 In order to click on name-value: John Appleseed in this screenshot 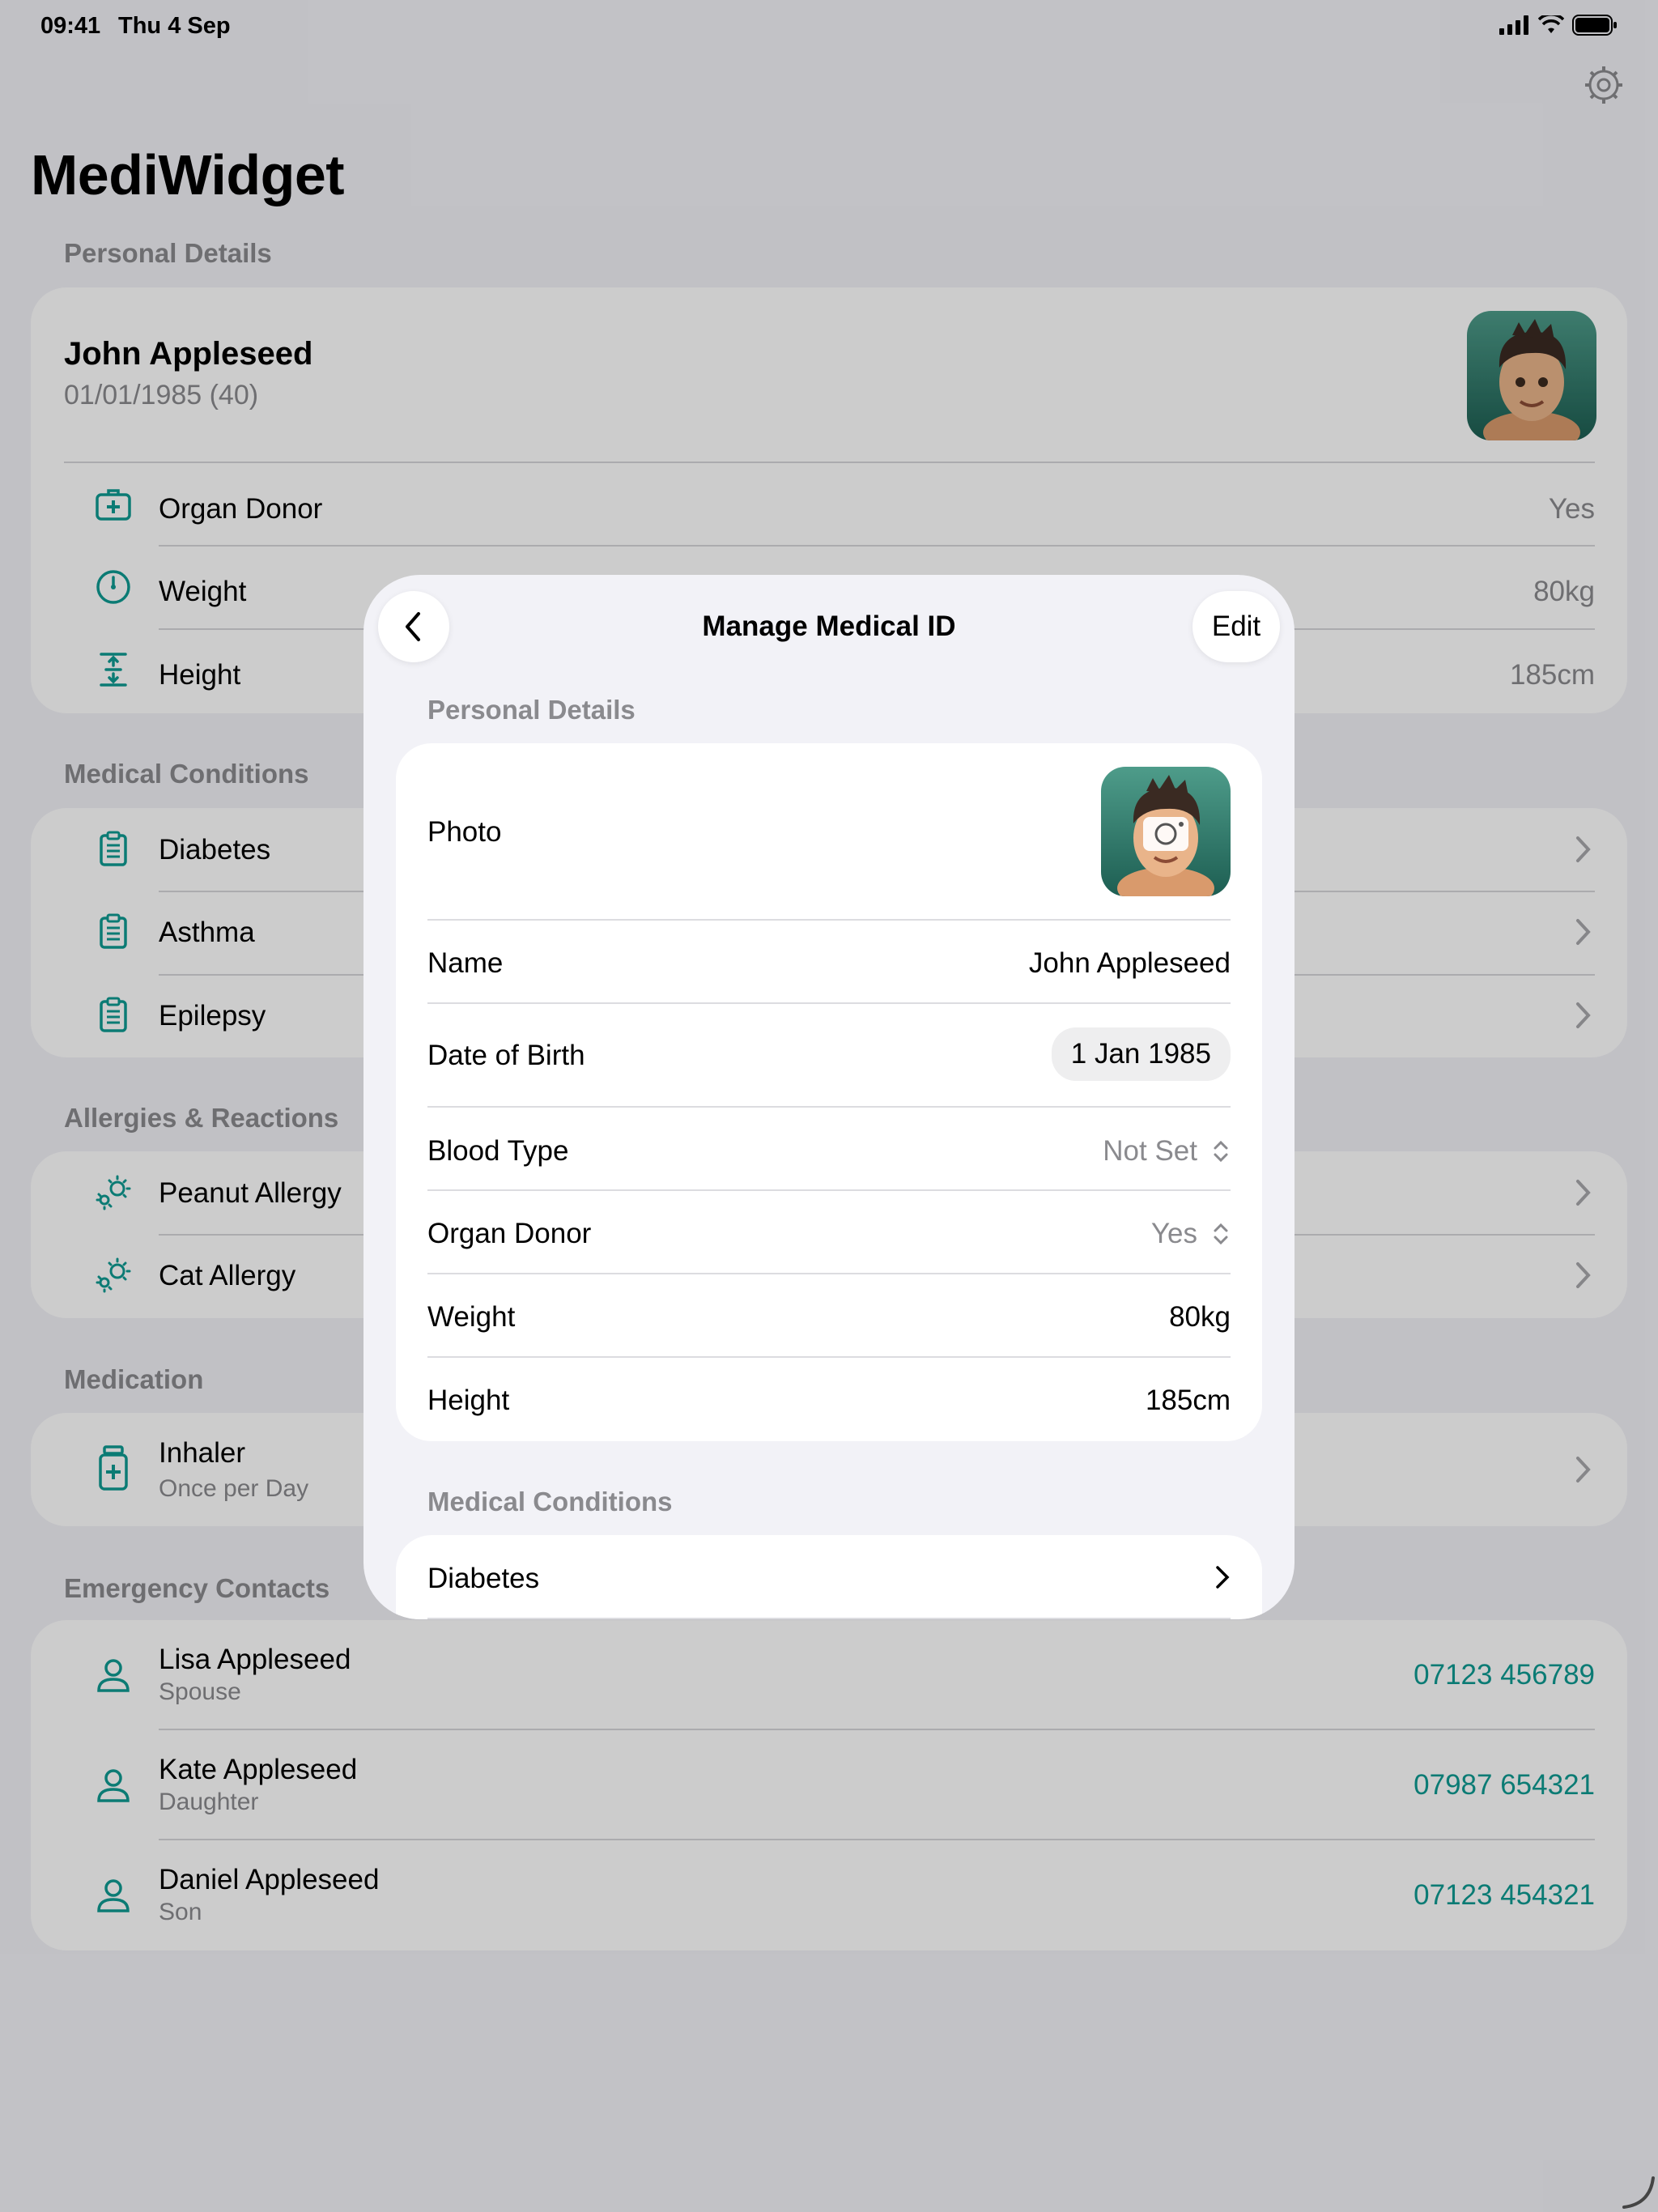, I will do `click(1130, 964)`.